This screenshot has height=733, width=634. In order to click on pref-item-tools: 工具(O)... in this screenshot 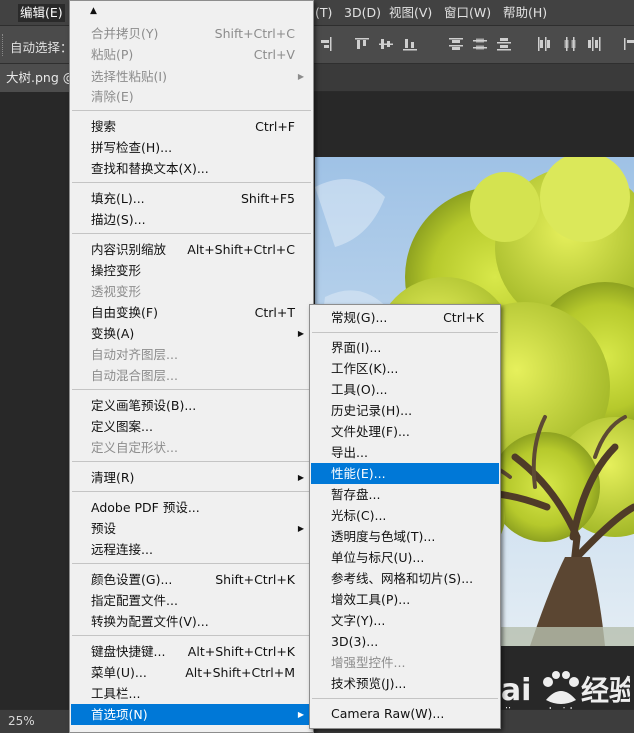, I will do `click(405, 389)`.